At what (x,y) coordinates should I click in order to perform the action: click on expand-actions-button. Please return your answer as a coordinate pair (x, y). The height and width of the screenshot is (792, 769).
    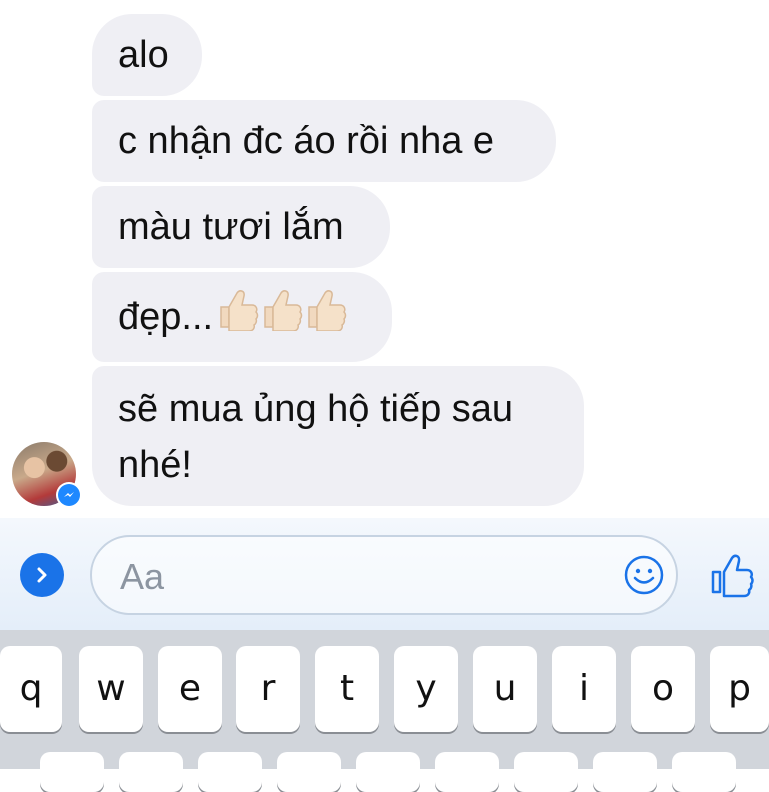
    Looking at the image, I should click on (42, 575).